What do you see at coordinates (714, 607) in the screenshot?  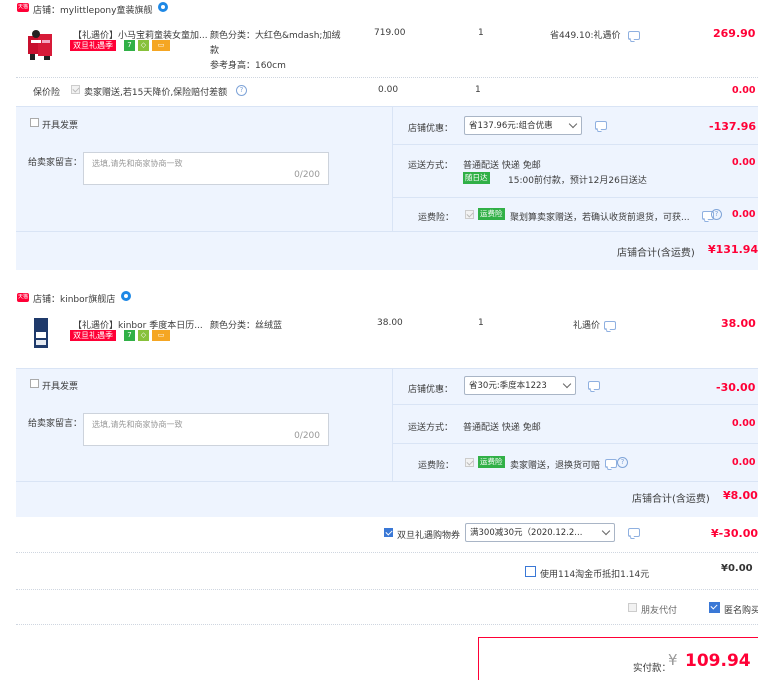 I see `anonymous-buy-checkbox` at bounding box center [714, 607].